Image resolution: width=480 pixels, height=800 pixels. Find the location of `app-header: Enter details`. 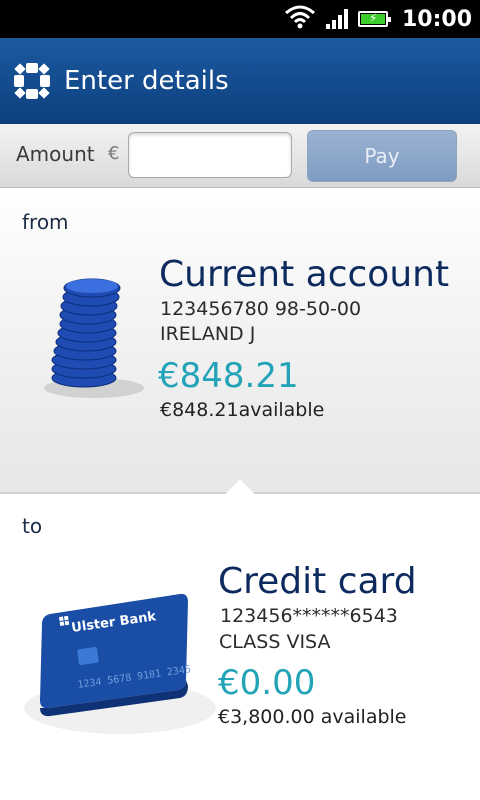

app-header: Enter details is located at coordinates (240, 81).